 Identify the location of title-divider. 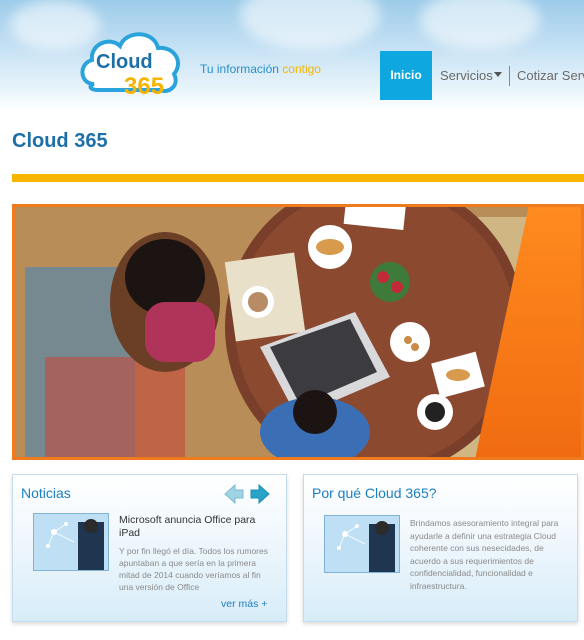
(298, 178).